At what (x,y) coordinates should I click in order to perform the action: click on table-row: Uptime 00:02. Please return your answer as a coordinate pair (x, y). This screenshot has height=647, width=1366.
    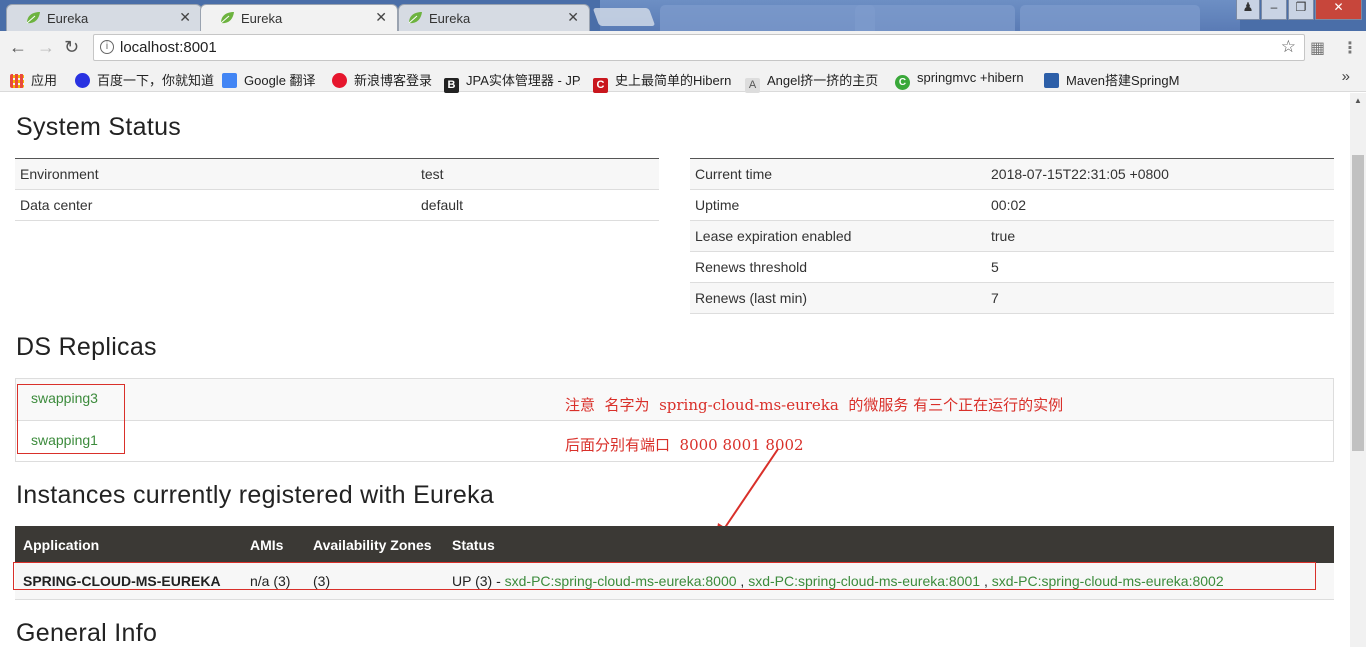
    Looking at the image, I should click on (1012, 205).